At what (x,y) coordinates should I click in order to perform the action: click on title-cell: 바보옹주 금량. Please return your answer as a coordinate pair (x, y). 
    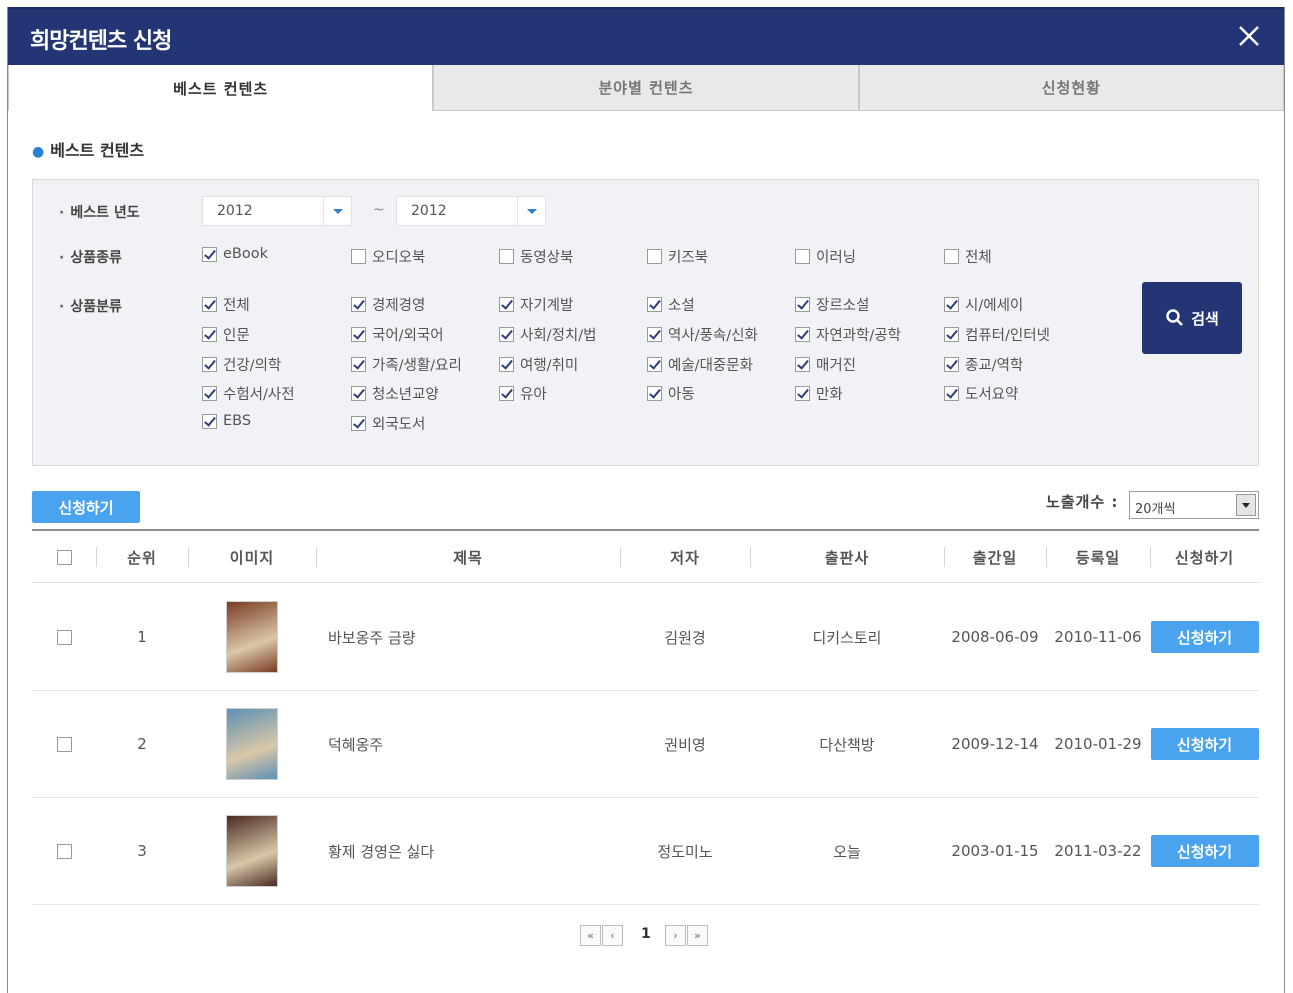
    Looking at the image, I should click on (474, 637).